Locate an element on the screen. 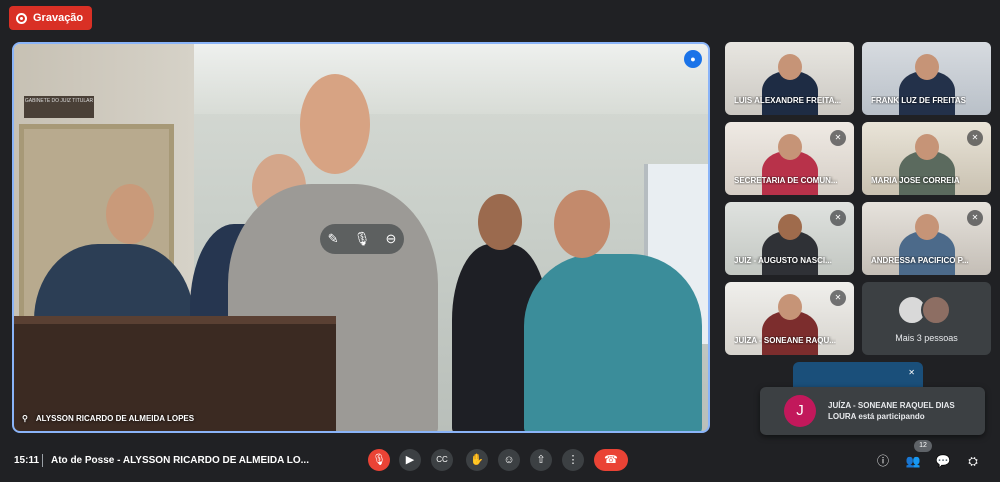 The image size is (1000, 482). tile-hover-controls: ✎ 🎙 ⊖ is located at coordinates (362, 239).